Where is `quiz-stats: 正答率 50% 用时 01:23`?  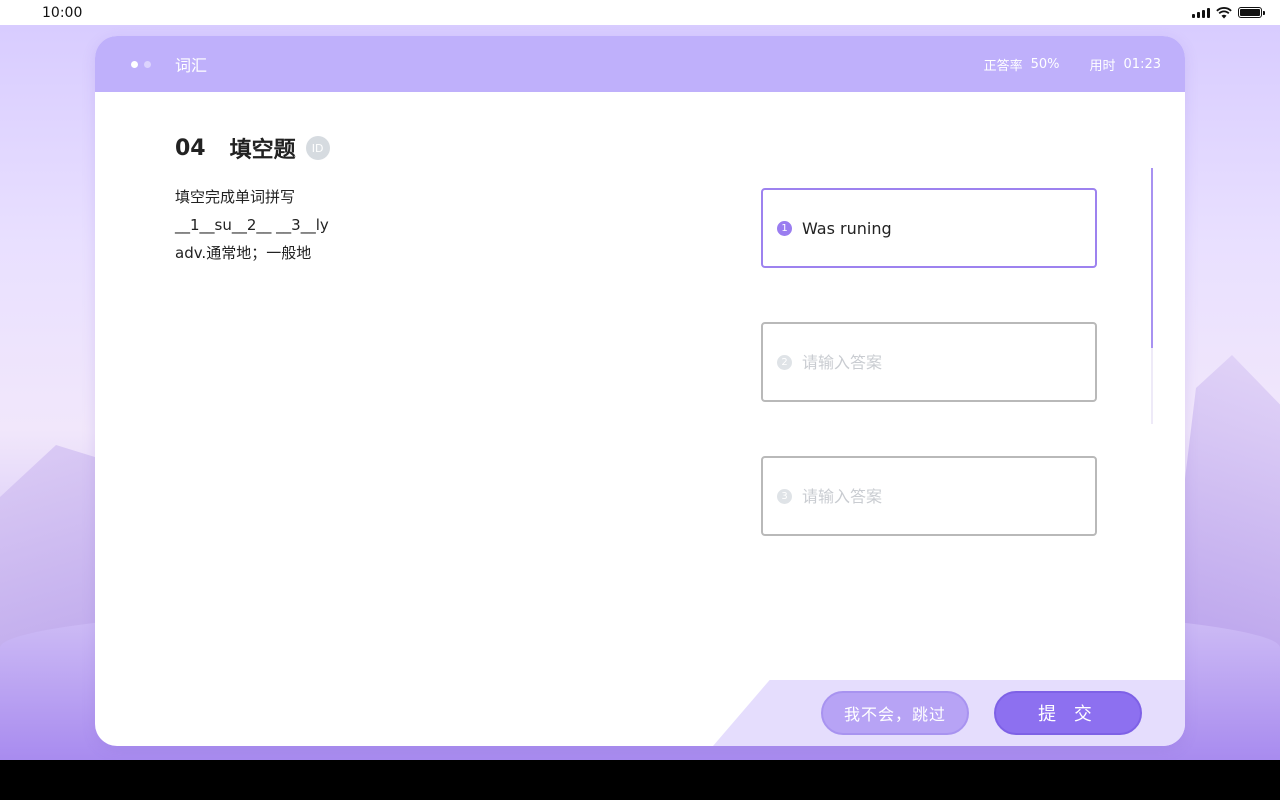 quiz-stats: 正答率 50% 用时 01:23 is located at coordinates (1072, 64).